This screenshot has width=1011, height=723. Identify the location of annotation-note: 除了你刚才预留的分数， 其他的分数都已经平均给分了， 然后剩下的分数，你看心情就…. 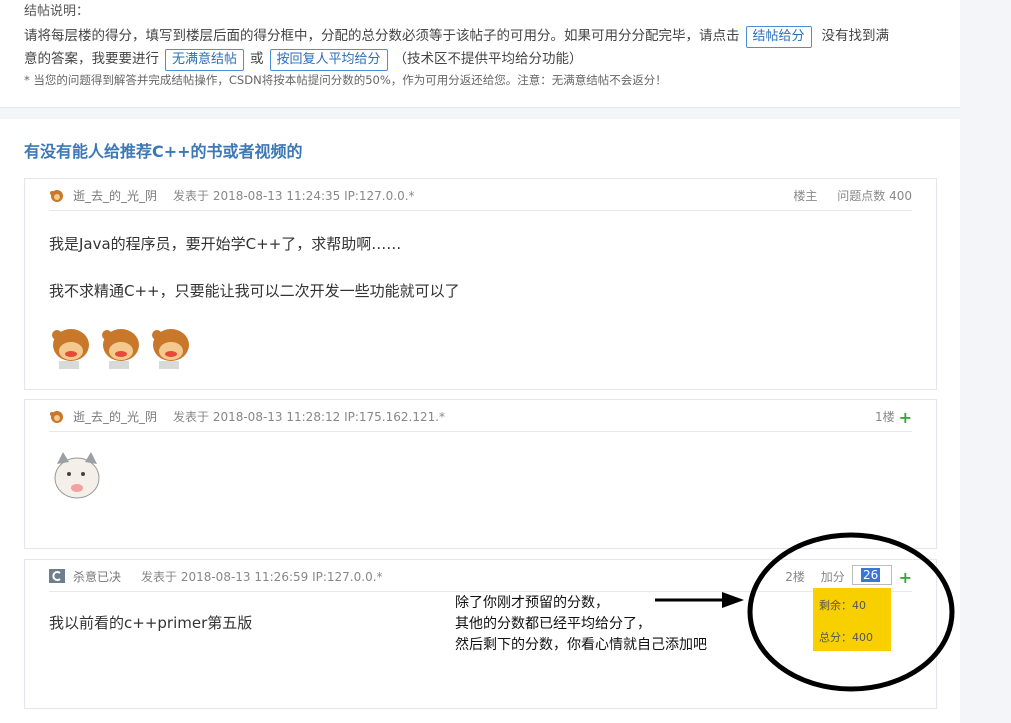
(581, 624).